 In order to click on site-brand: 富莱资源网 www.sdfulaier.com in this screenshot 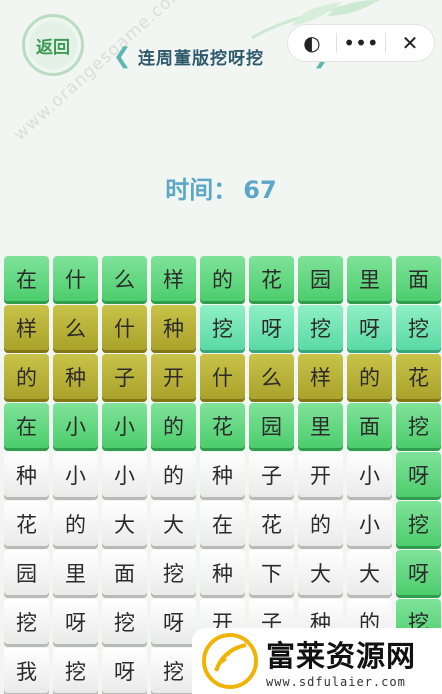, I will do `click(341, 661)`.